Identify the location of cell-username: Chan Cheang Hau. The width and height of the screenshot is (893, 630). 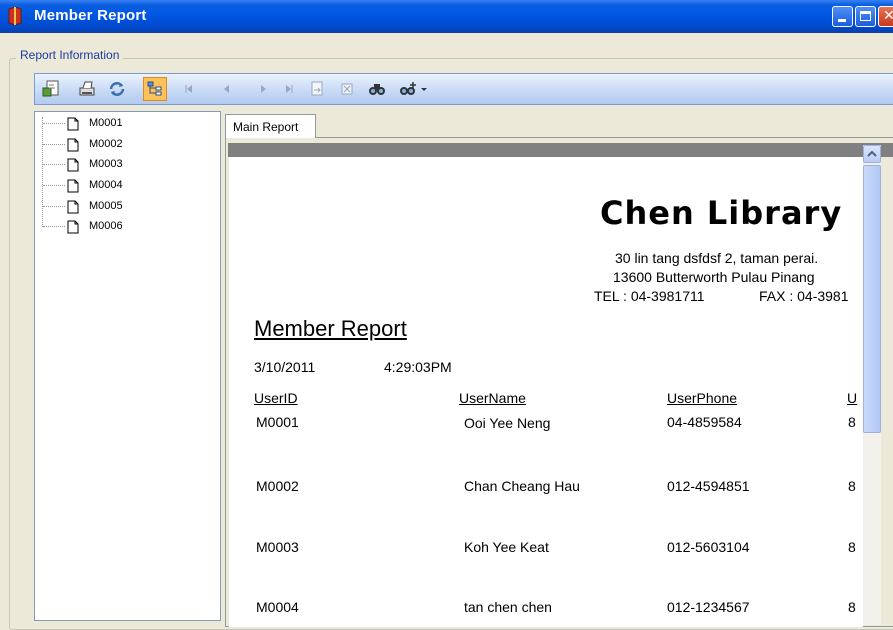
(522, 486).